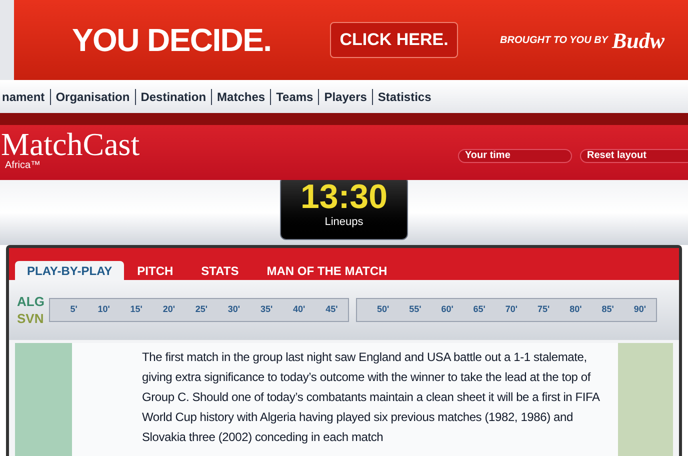 The height and width of the screenshot is (456, 688). I want to click on nav-link: Matches, so click(241, 97).